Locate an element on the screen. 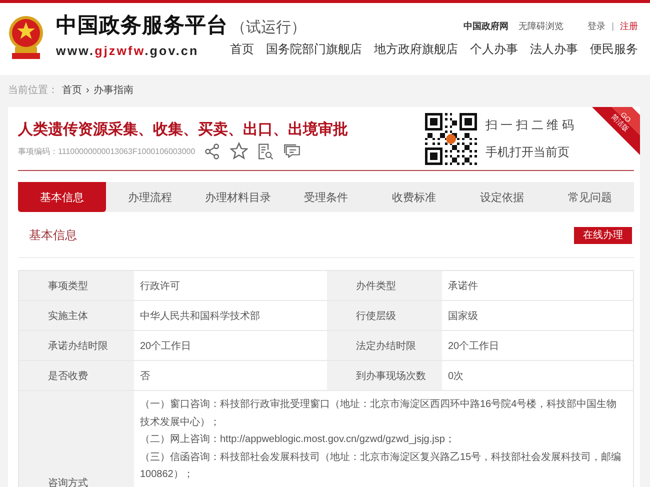 This screenshot has height=487, width=650. breadcrumb-link: 办事指南 is located at coordinates (113, 90).